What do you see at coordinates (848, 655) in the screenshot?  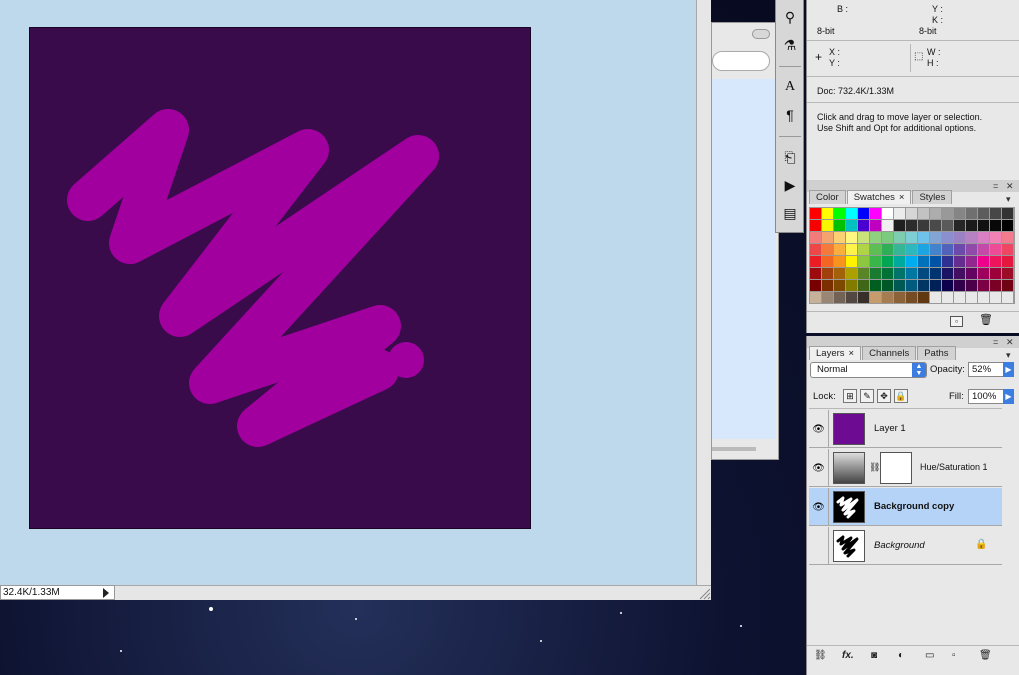 I see `fx-icon: fx.` at bounding box center [848, 655].